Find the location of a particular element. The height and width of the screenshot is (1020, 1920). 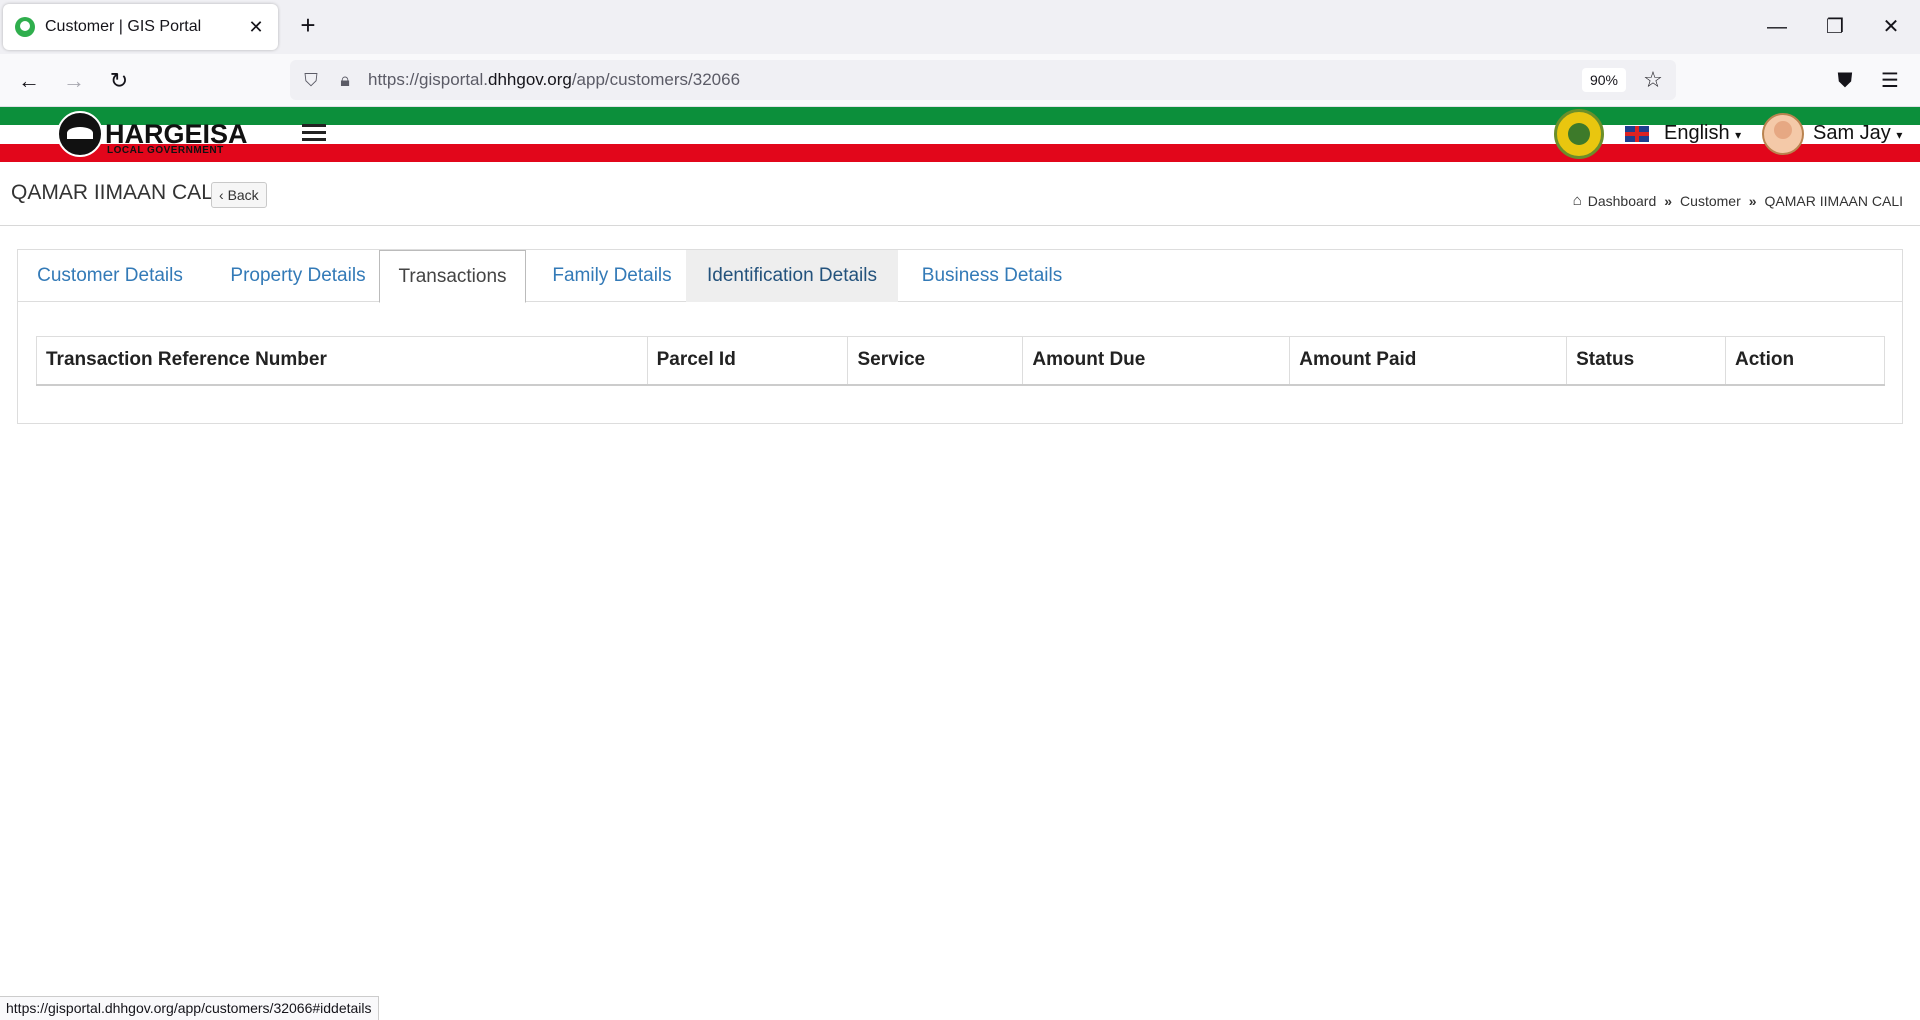

user-dropdown: Sam Jay ▾ is located at coordinates (1857, 133).